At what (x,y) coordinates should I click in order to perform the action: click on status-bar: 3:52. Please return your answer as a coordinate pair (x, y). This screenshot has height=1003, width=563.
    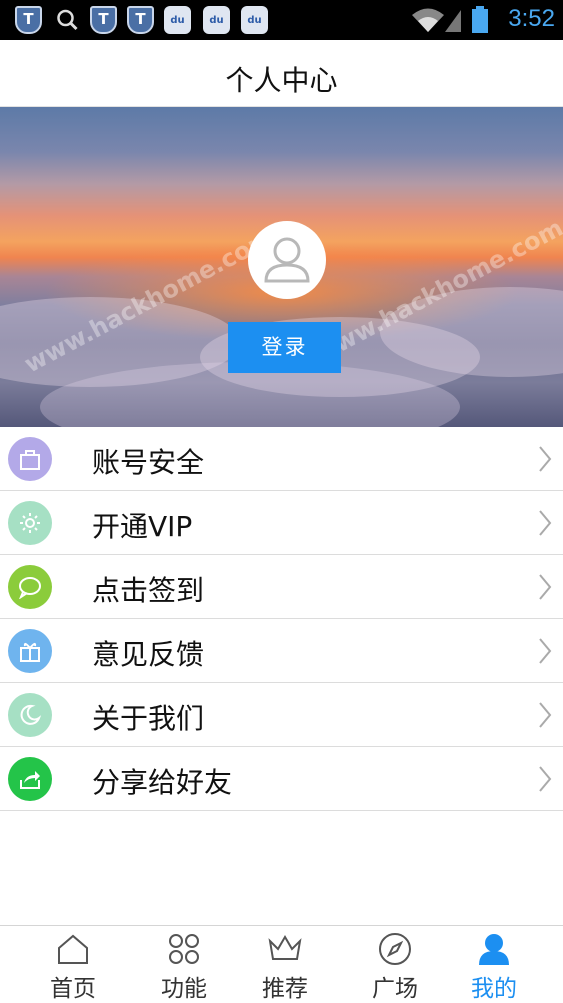
    Looking at the image, I should click on (281, 20).